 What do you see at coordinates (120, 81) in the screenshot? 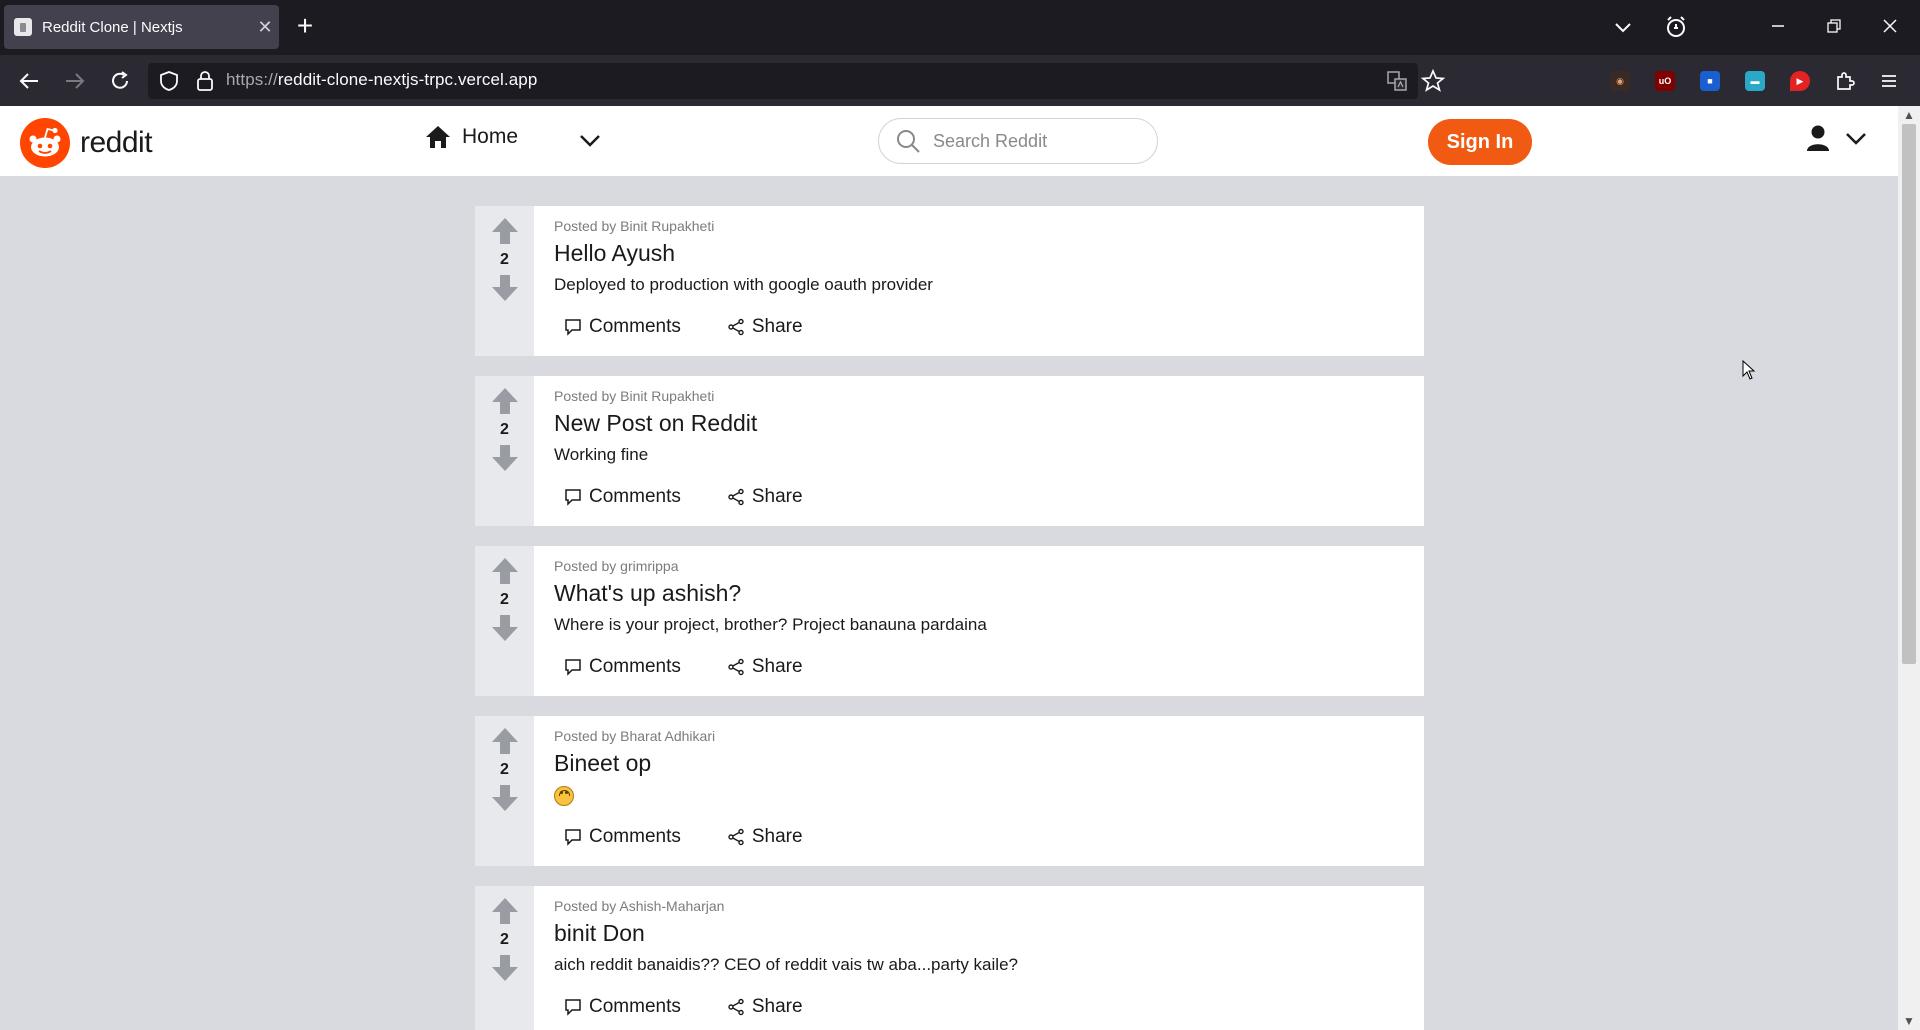
I see `reload-icon` at bounding box center [120, 81].